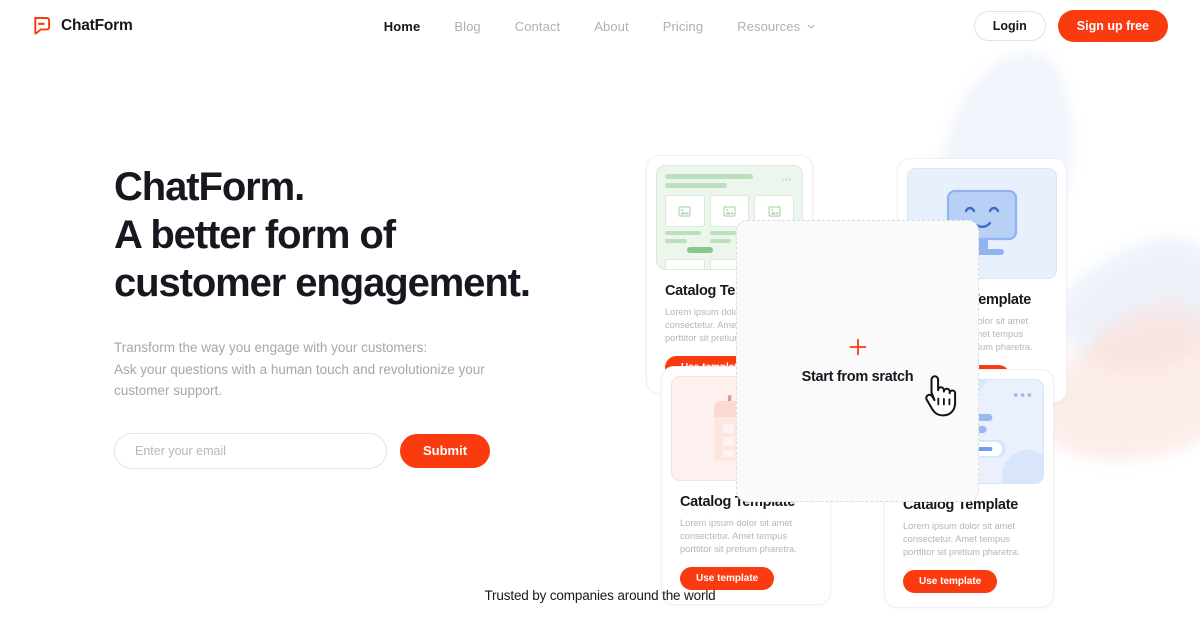 This screenshot has width=1200, height=626. I want to click on nav-item-contact: Contact, so click(538, 26).